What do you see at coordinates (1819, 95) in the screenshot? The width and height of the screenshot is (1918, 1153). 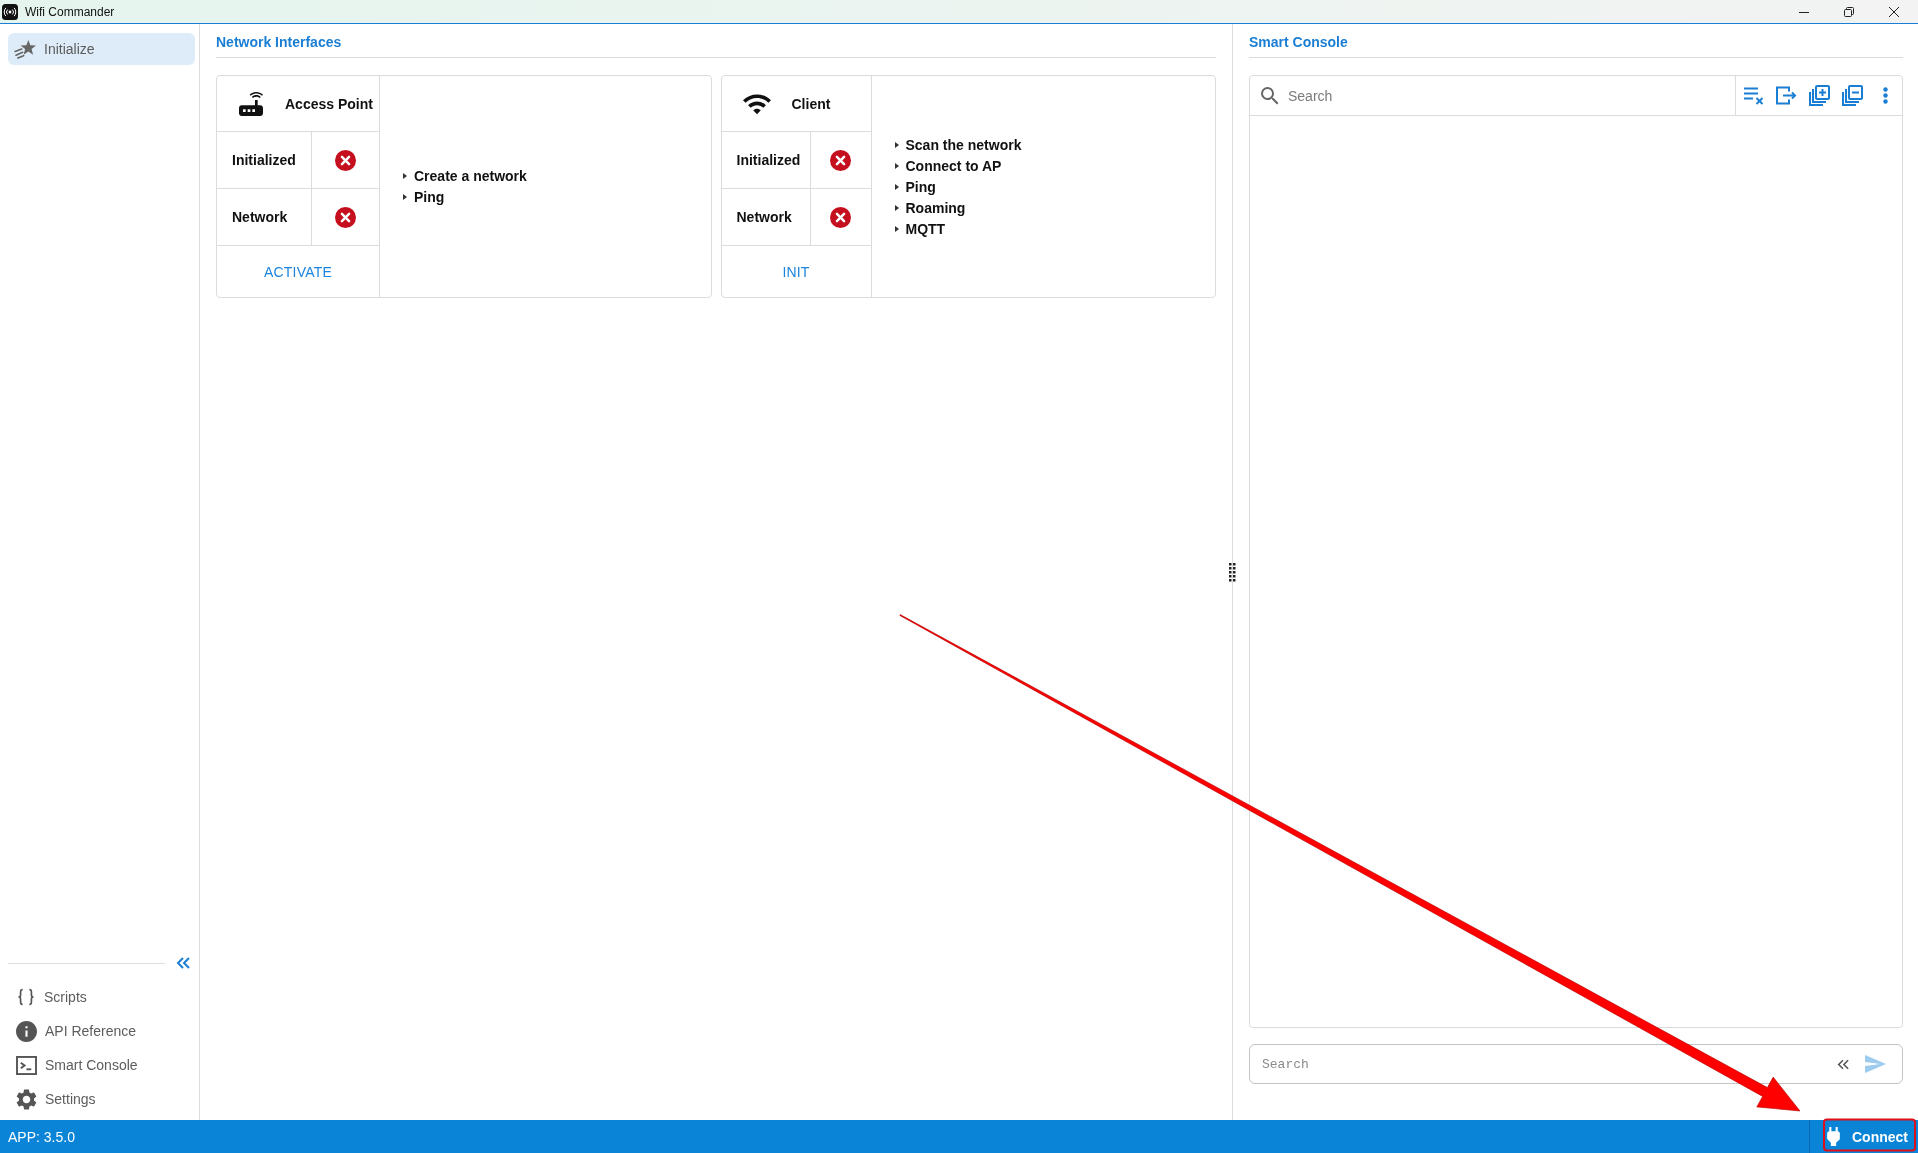 I see `stack-plus-icon` at bounding box center [1819, 95].